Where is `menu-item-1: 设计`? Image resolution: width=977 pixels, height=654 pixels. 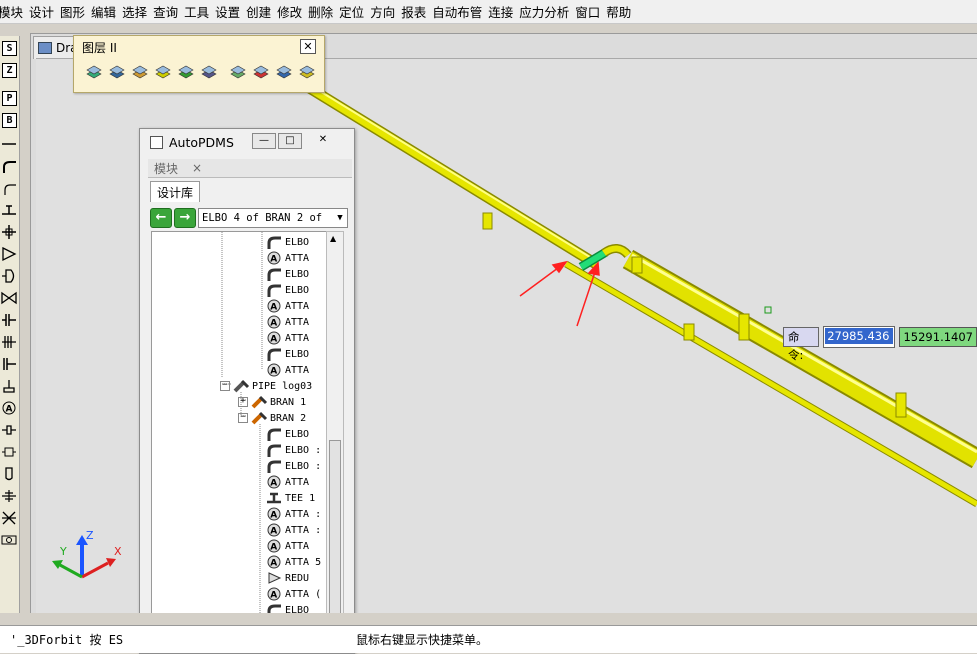
menu-item-1: 设计 is located at coordinates (44, 11).